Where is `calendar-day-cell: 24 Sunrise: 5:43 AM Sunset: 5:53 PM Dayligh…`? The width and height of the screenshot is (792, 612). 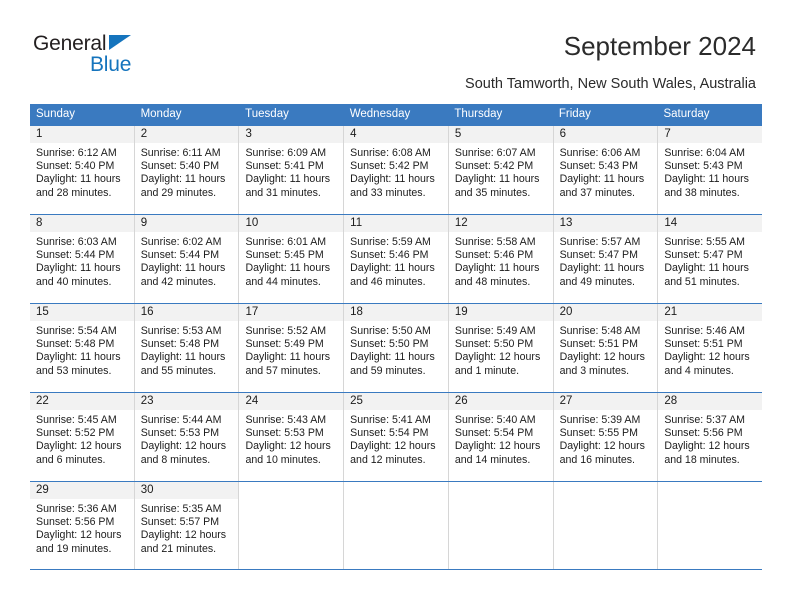 calendar-day-cell: 24 Sunrise: 5:43 AM Sunset: 5:53 PM Dayligh… is located at coordinates (292, 437).